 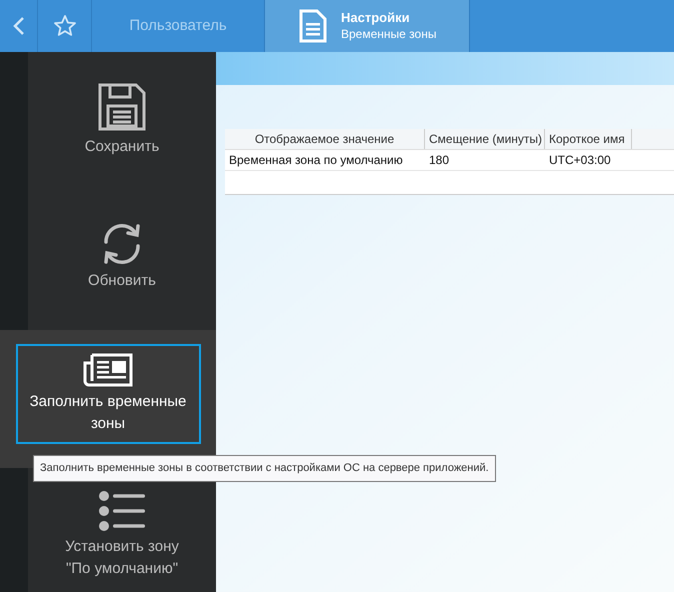 What do you see at coordinates (122, 535) in the screenshot?
I see `command-button: Установить зону "По умолчанию"` at bounding box center [122, 535].